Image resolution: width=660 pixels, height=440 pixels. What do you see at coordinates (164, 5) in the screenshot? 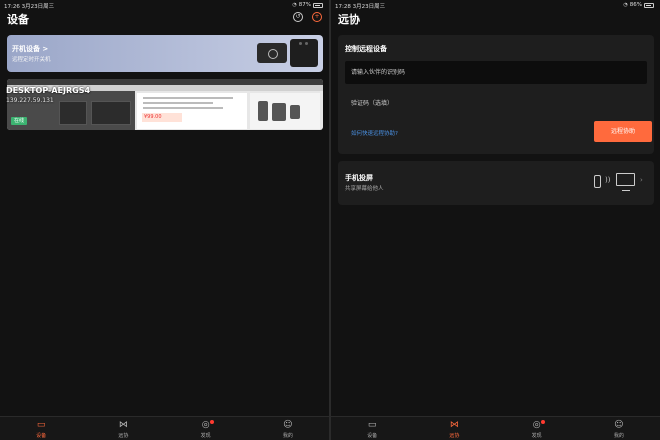
I see `status-bar: 17:26 3月23日周三 ◔ 87%` at bounding box center [164, 5].